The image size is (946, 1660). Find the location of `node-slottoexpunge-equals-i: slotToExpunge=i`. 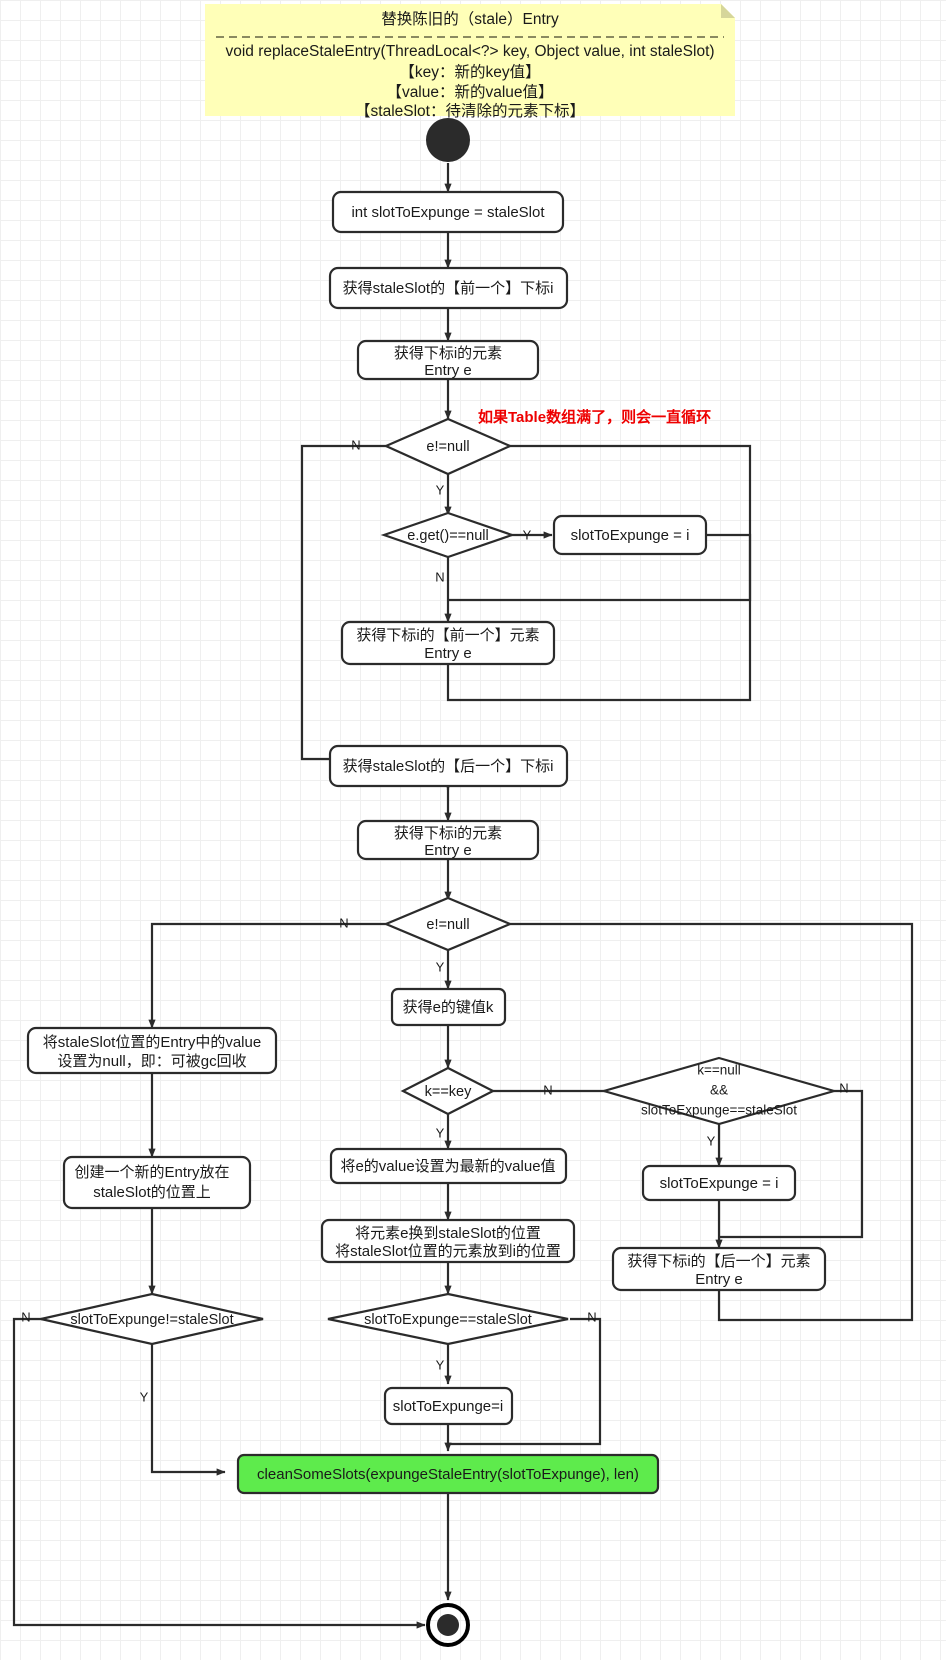

node-slottoexpunge-equals-i: slotToExpunge=i is located at coordinates (448, 1406).